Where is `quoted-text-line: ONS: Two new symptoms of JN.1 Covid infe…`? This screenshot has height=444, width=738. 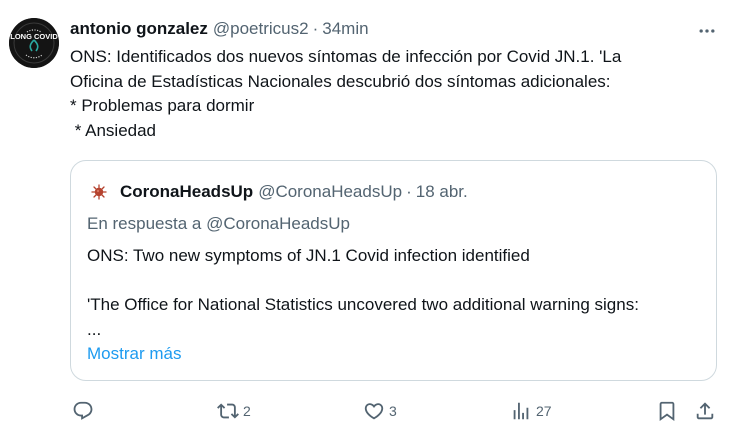
quoted-text-line: ONS: Two new symptoms of JN.1 Covid infe… is located at coordinates (308, 255).